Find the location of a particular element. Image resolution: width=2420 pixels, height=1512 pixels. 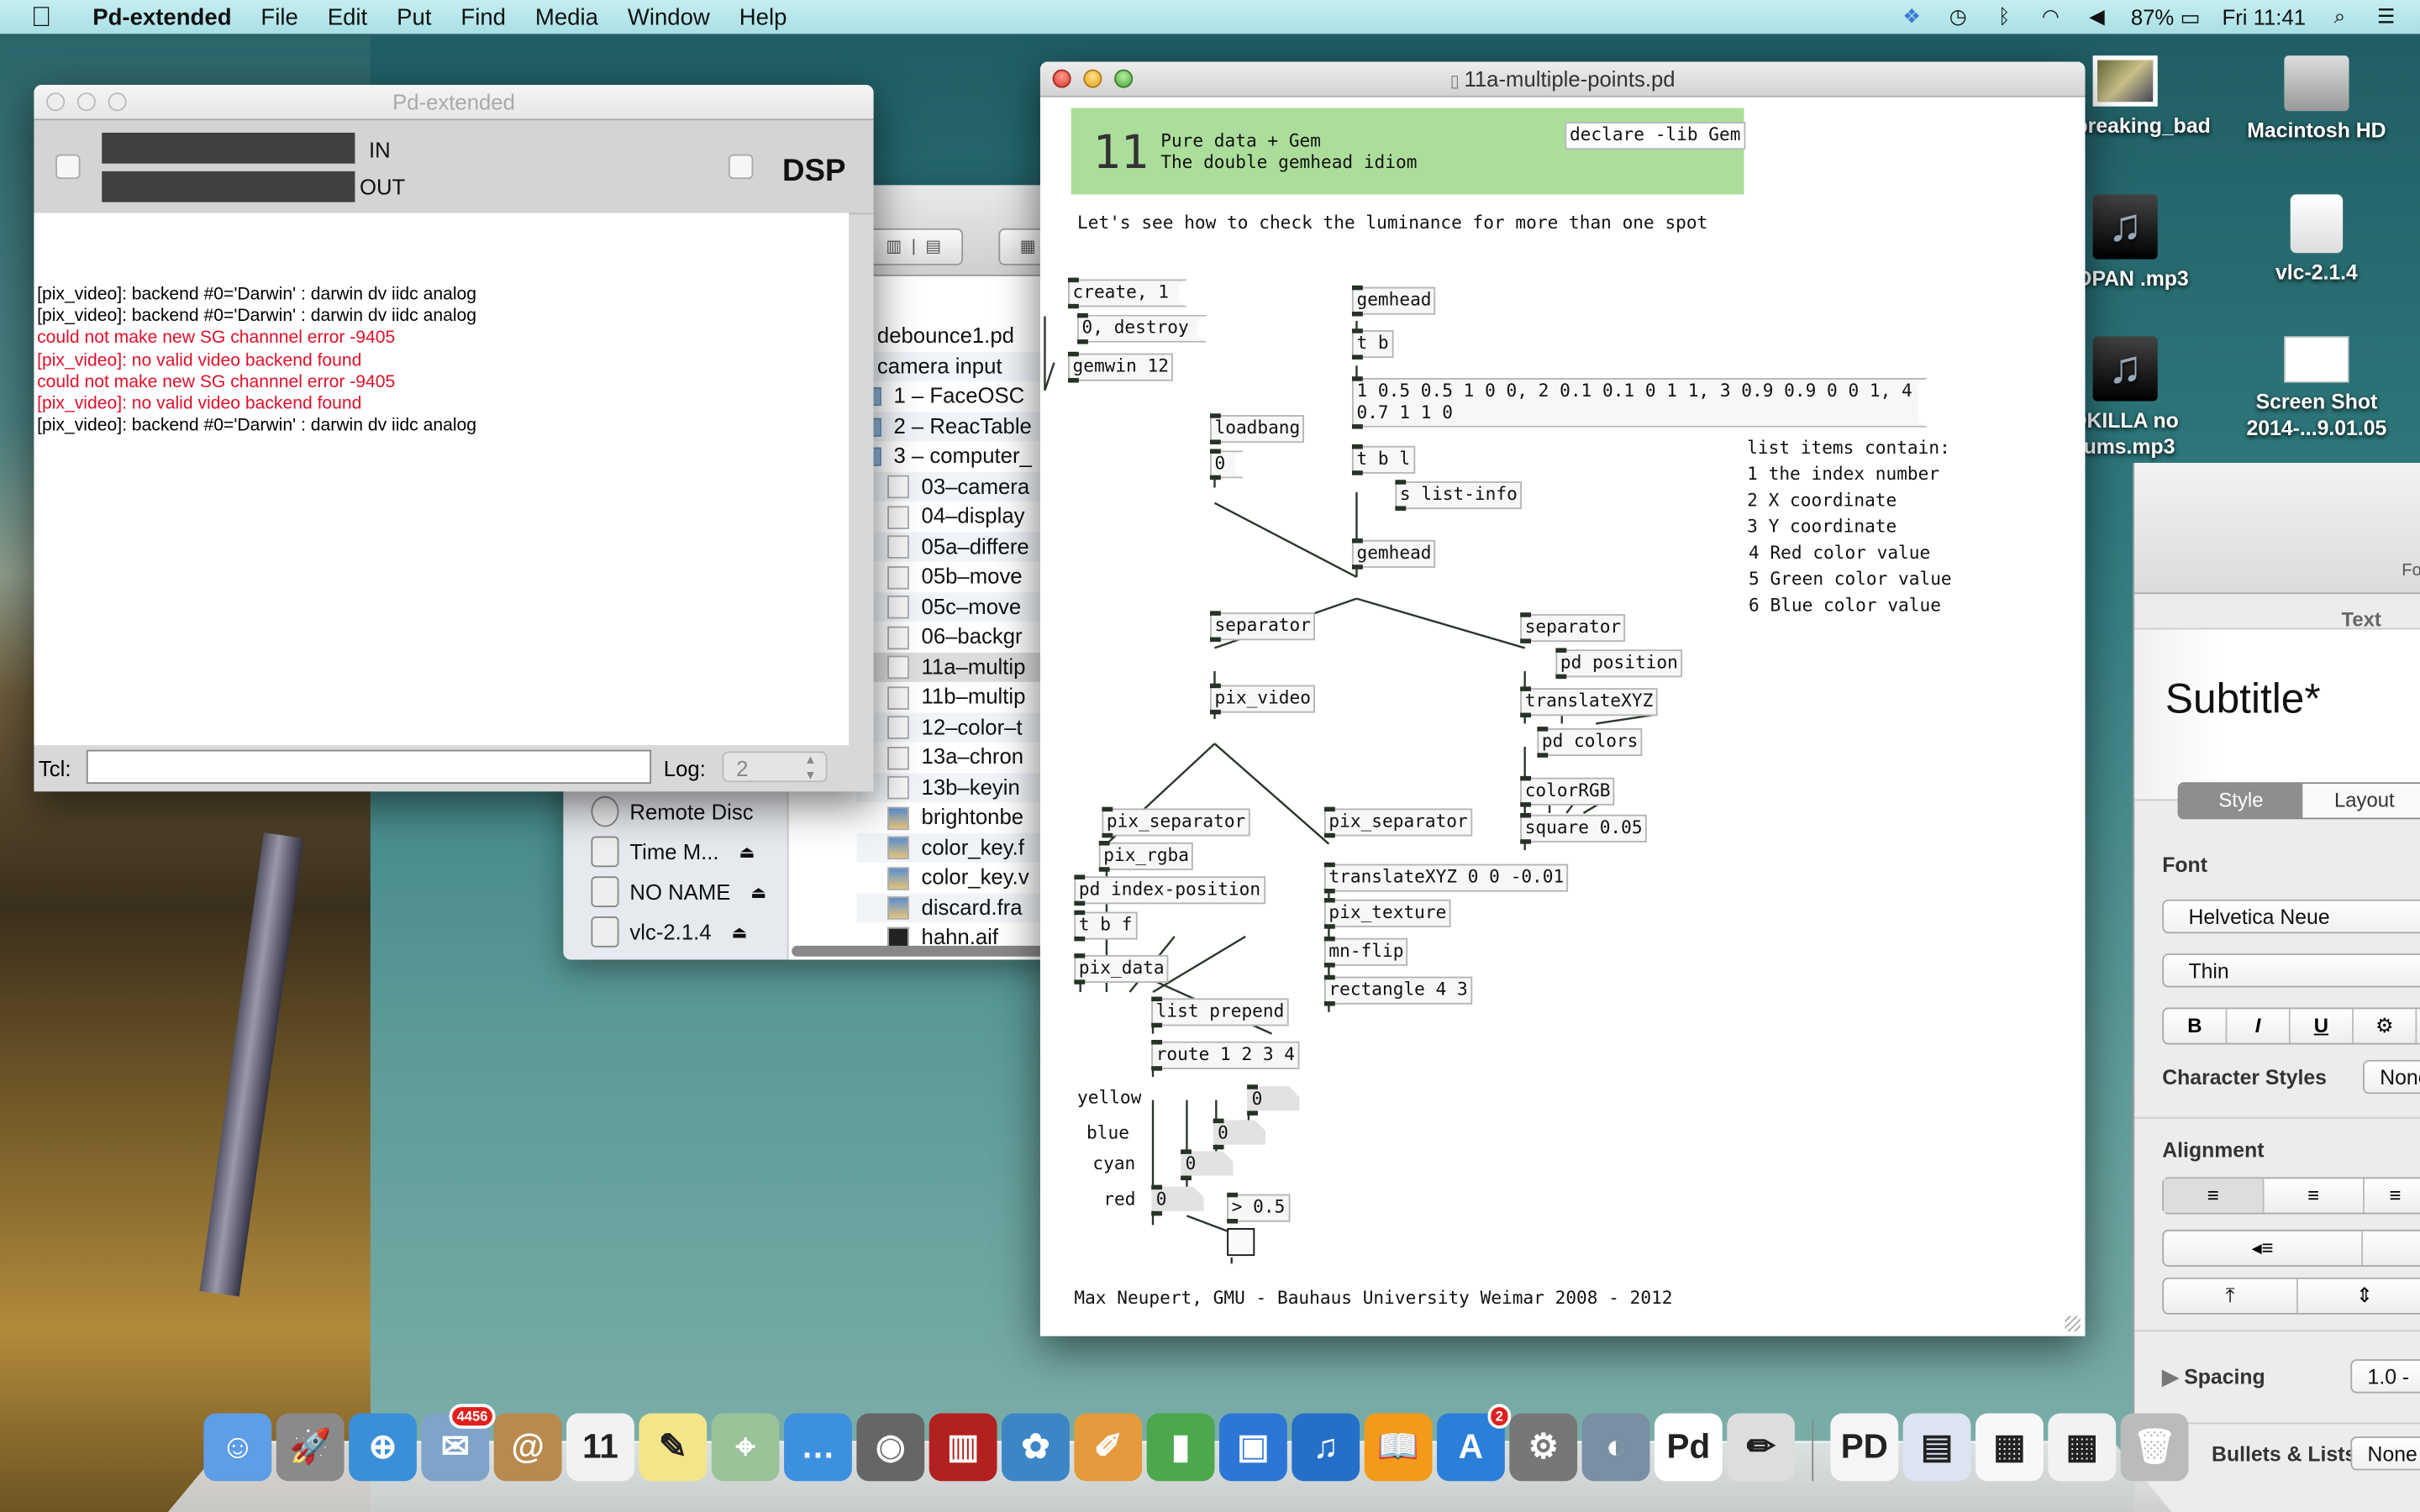

tcl-input is located at coordinates (369, 767).